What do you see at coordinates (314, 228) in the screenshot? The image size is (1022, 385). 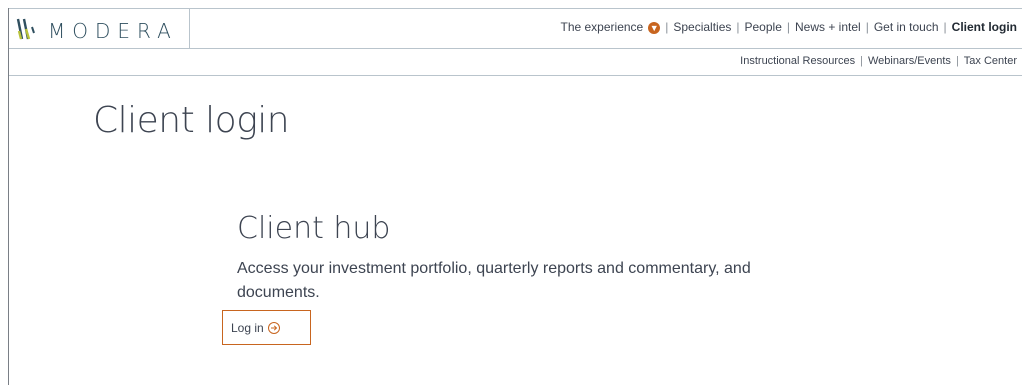 I see `hub-title: Client hub` at bounding box center [314, 228].